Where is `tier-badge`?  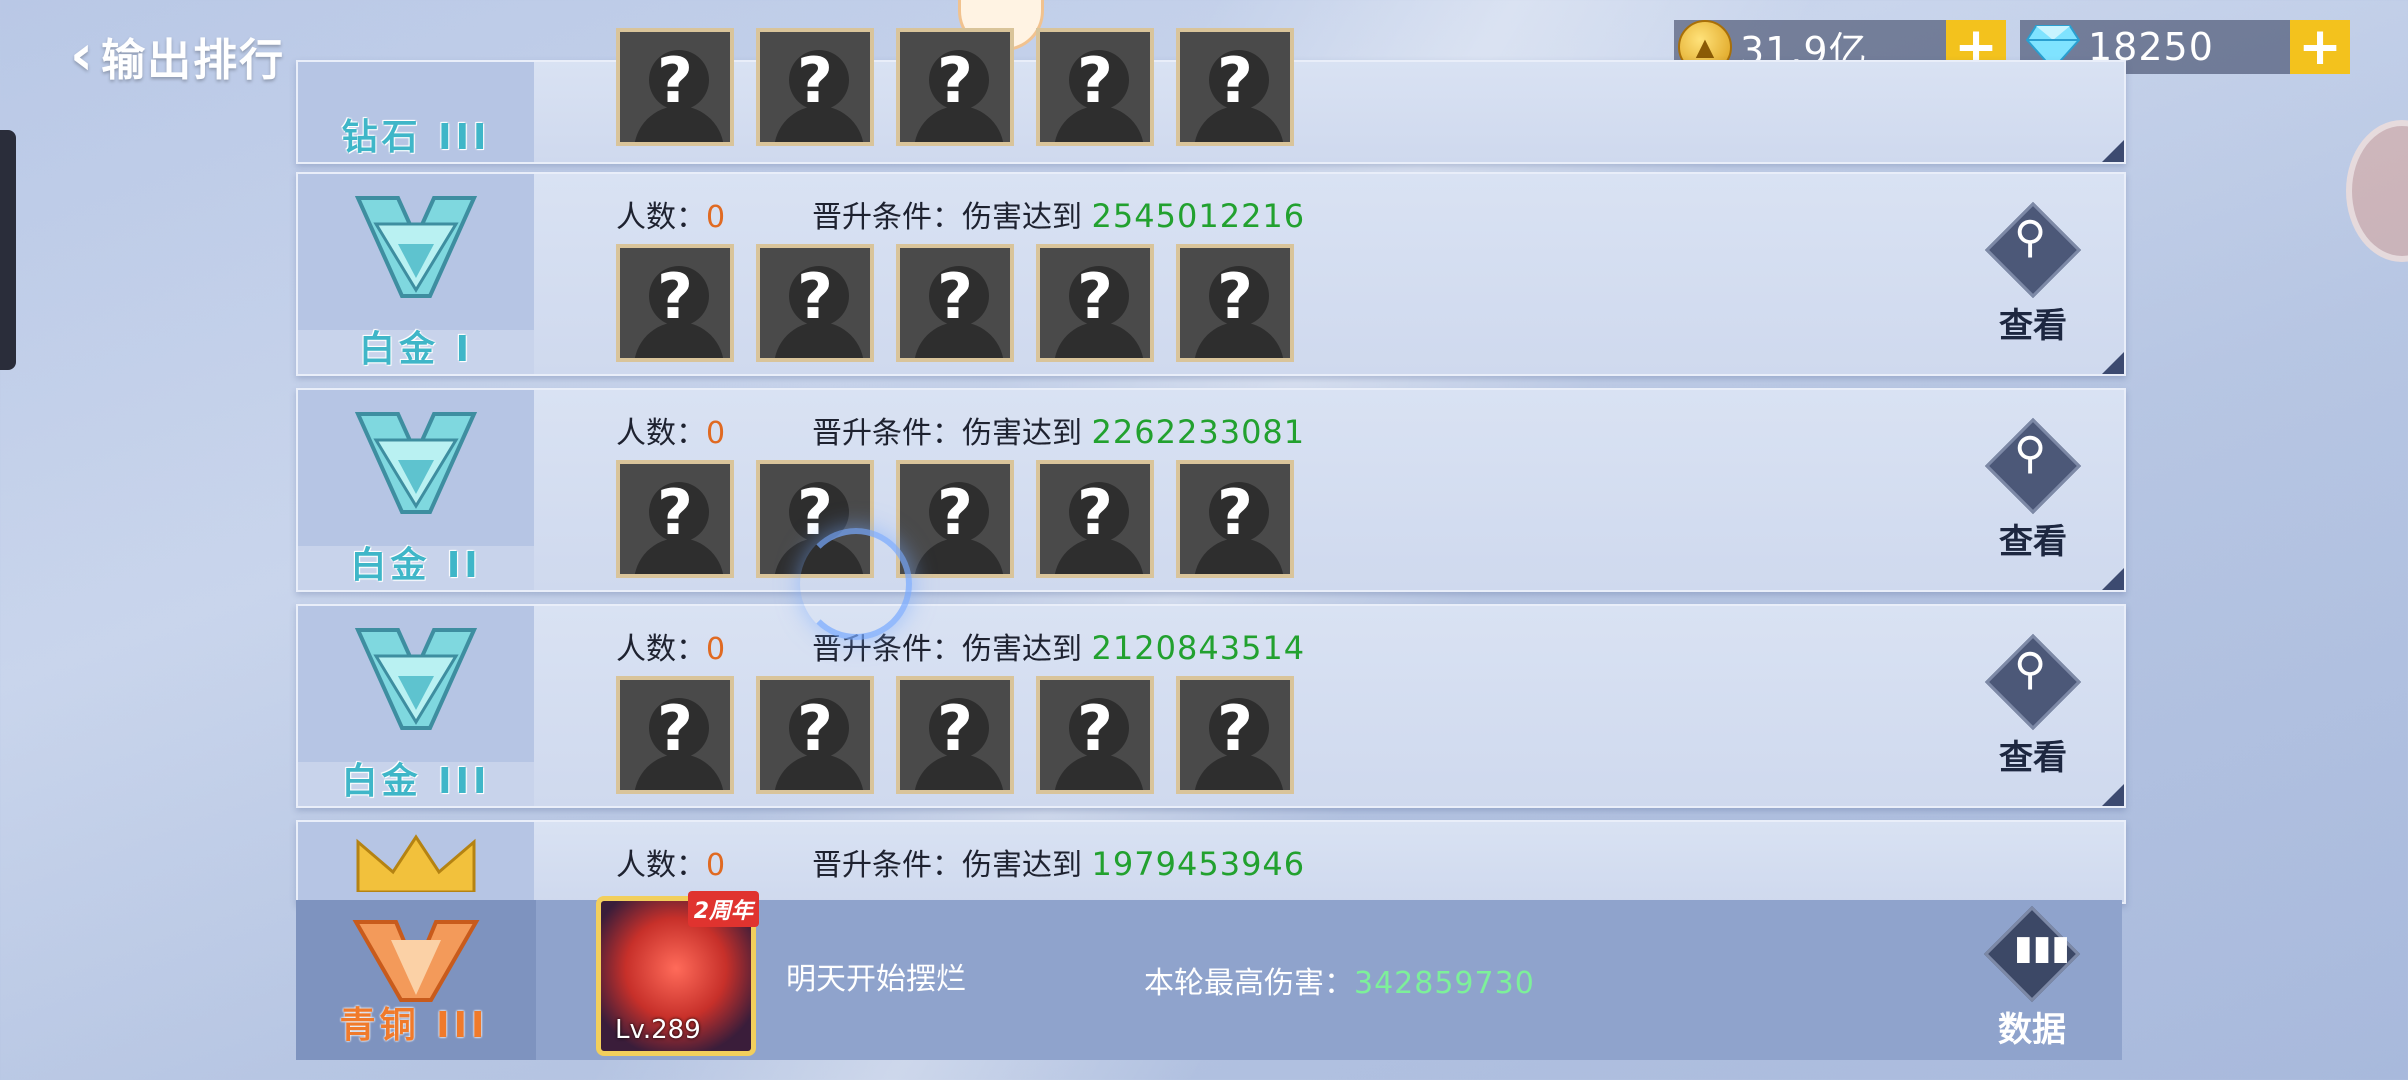 tier-badge is located at coordinates (416, 862).